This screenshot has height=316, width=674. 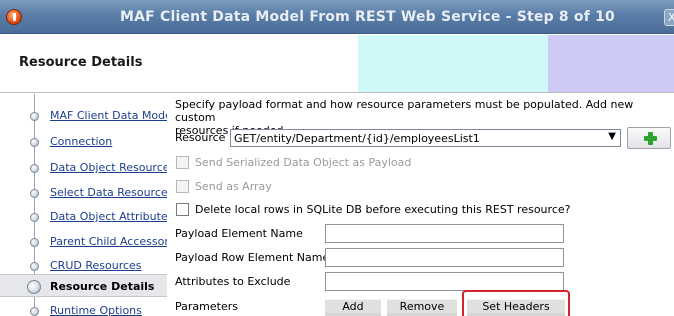 I want to click on delete-local-rows-checkbox, so click(x=182, y=209).